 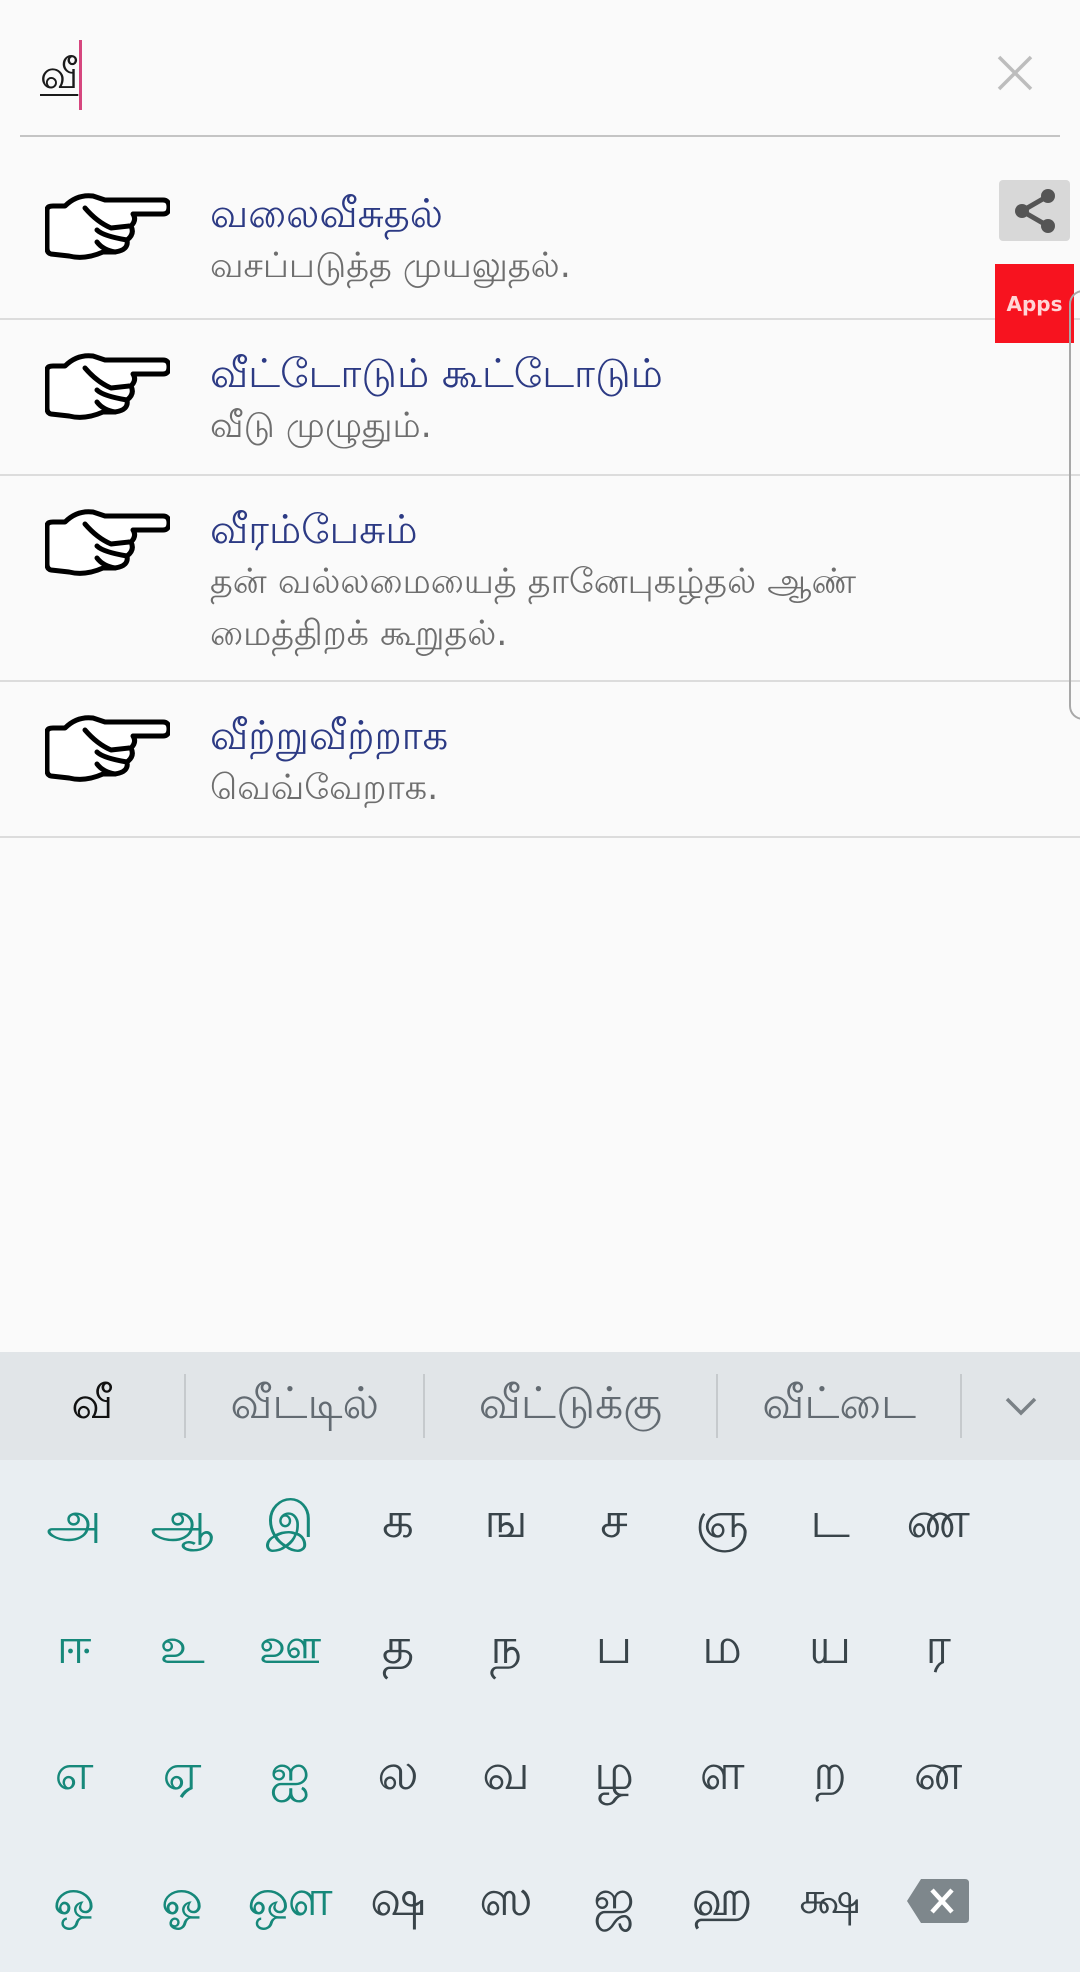 I want to click on share-icon, so click(x=1034, y=210).